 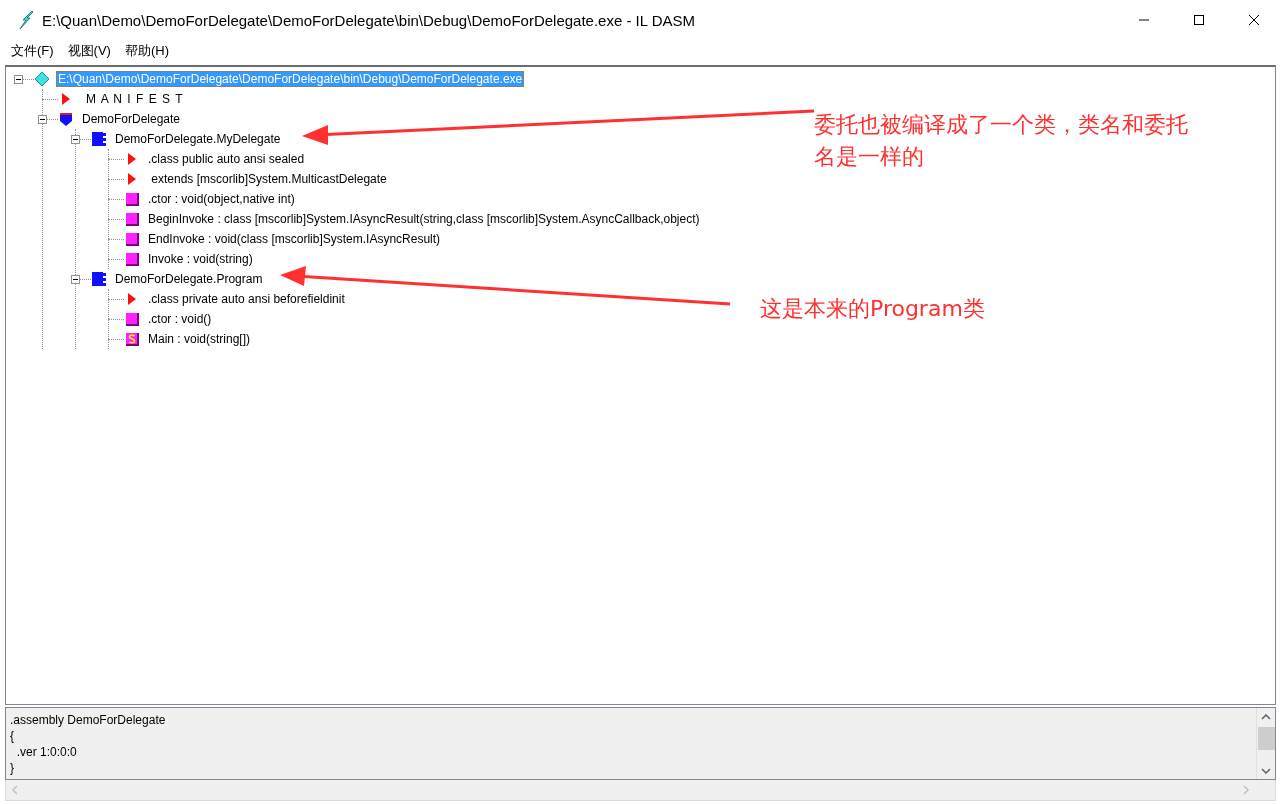 What do you see at coordinates (32, 51) in the screenshot?
I see `menu-item: 文件(F)` at bounding box center [32, 51].